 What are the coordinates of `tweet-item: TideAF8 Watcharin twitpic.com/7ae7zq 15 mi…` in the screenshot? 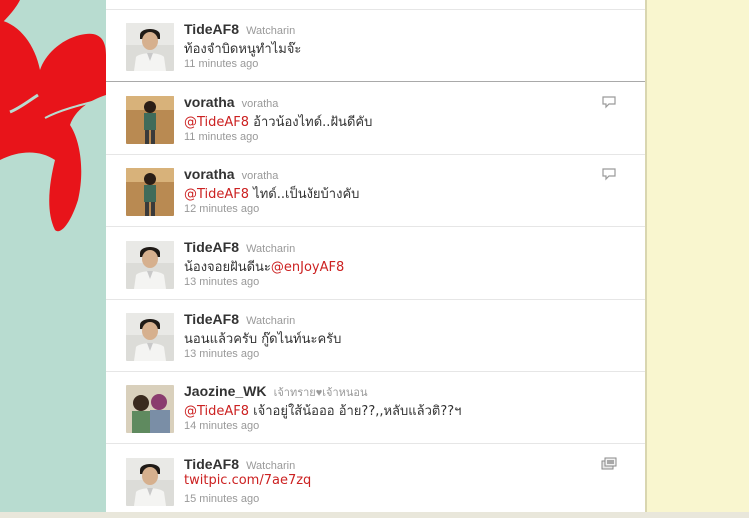 It's located at (375, 478).